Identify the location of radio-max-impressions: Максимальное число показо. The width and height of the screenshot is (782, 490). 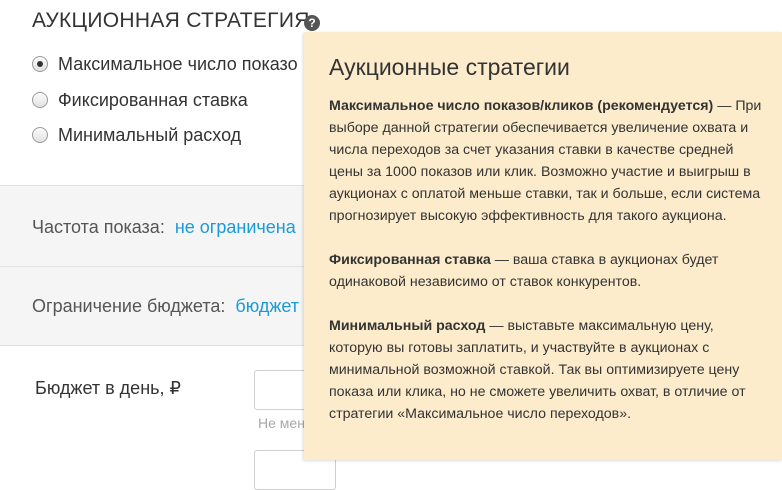
(165, 64).